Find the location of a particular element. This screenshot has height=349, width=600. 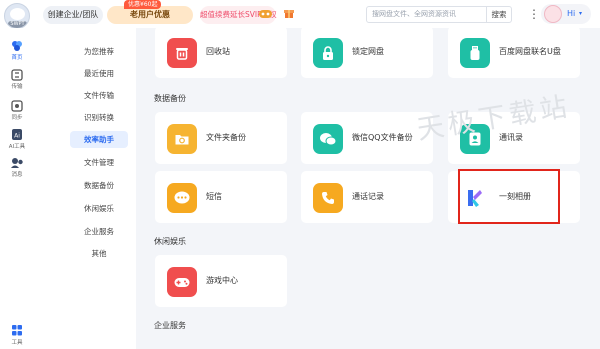

sidebar-item-other: 其他 is located at coordinates (99, 253).